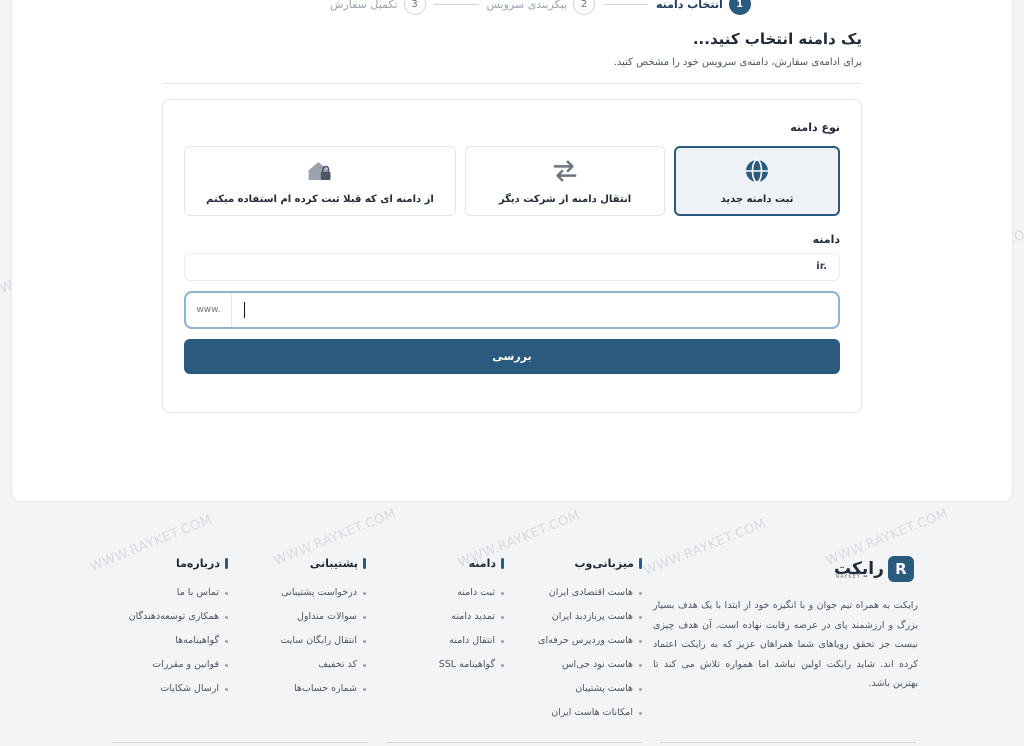 The width and height of the screenshot is (1024, 746). I want to click on footer-link: کد تخفیف, so click(323, 665).